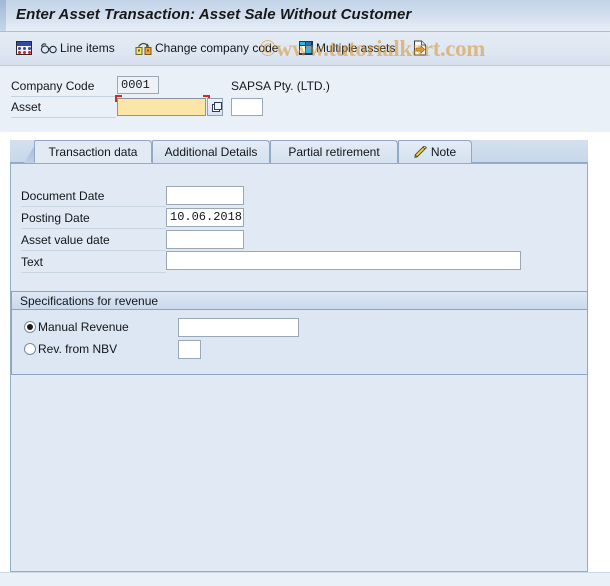 Image resolution: width=610 pixels, height=586 pixels. I want to click on company-code-label: Company Code, so click(53, 86).